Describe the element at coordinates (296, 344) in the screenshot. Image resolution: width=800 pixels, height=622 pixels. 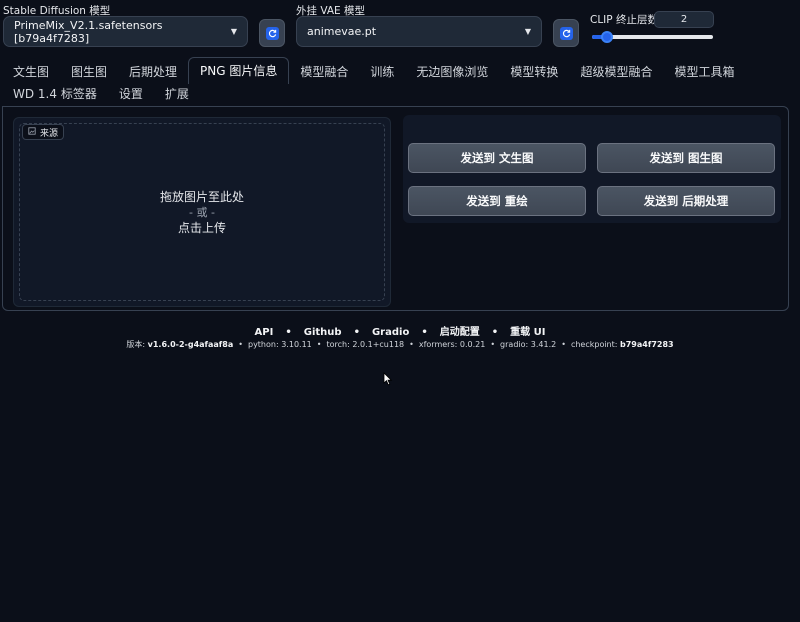
I see `python-version: 3.10.11` at that location.